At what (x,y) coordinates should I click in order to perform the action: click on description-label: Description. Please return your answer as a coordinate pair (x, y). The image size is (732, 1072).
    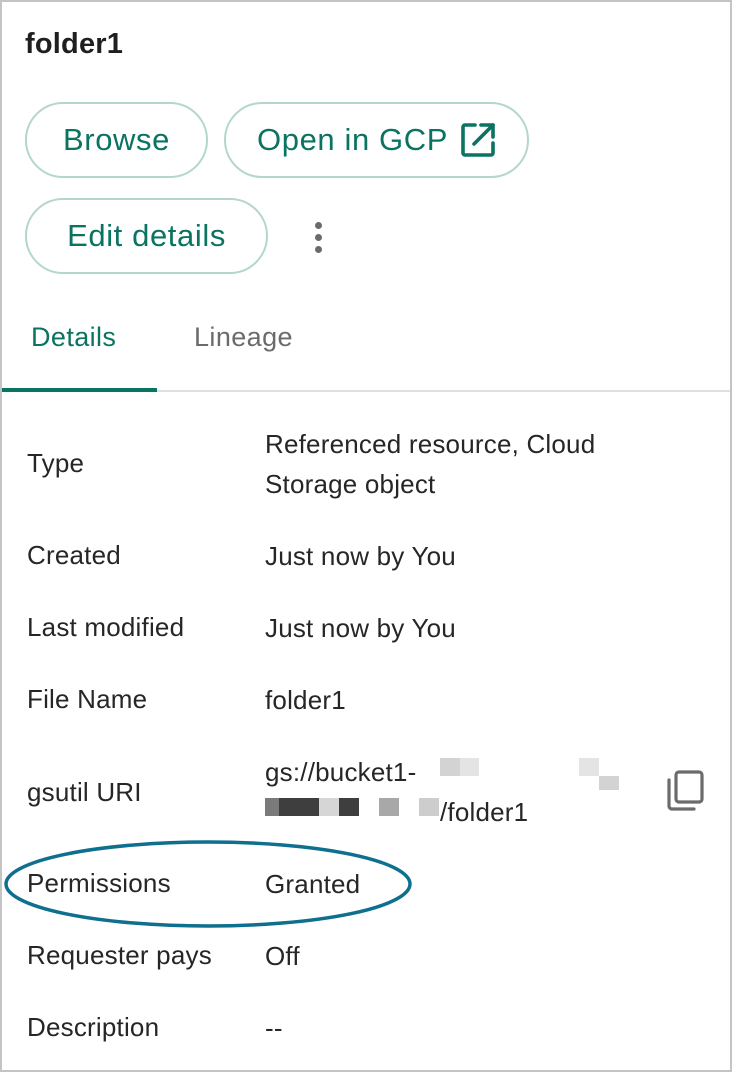
    Looking at the image, I should click on (93, 1027).